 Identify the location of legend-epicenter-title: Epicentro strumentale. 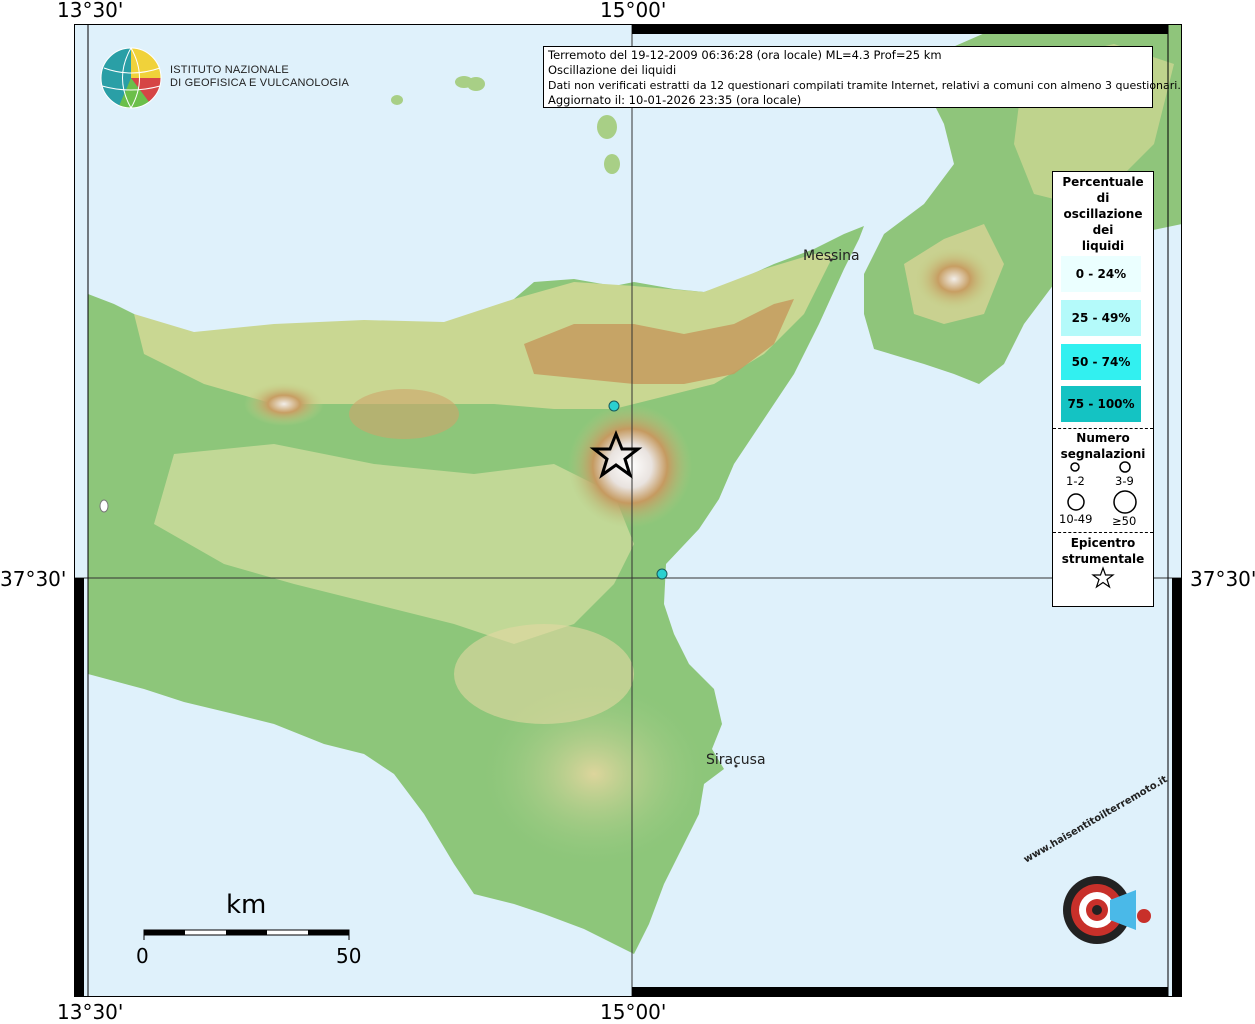
(1103, 551).